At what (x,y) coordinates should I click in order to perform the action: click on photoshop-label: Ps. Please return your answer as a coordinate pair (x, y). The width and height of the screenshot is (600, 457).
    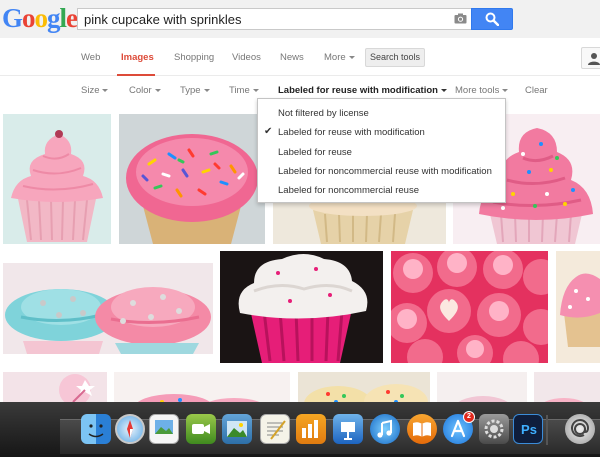
    Looking at the image, I should click on (529, 429).